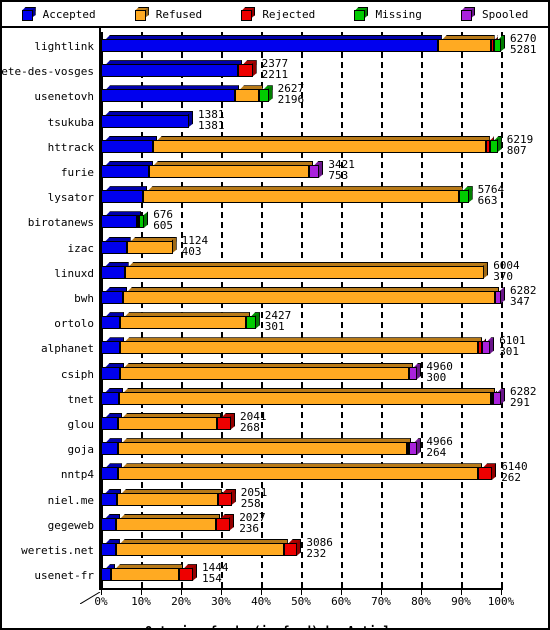 This screenshot has height=630, width=550. I want to click on legend-label: Refused, so click(179, 14).